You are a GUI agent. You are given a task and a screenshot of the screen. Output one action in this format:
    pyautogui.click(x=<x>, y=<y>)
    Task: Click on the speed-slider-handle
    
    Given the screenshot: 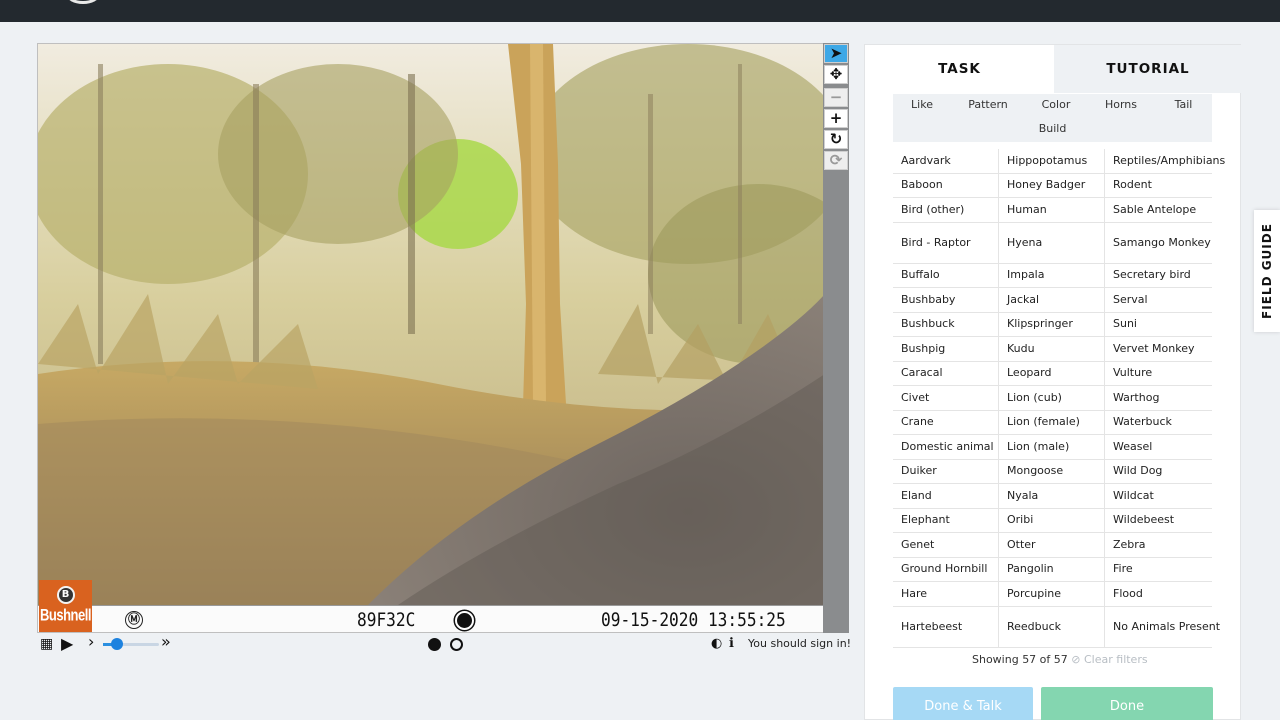 What is the action you would take?
    pyautogui.click(x=117, y=644)
    